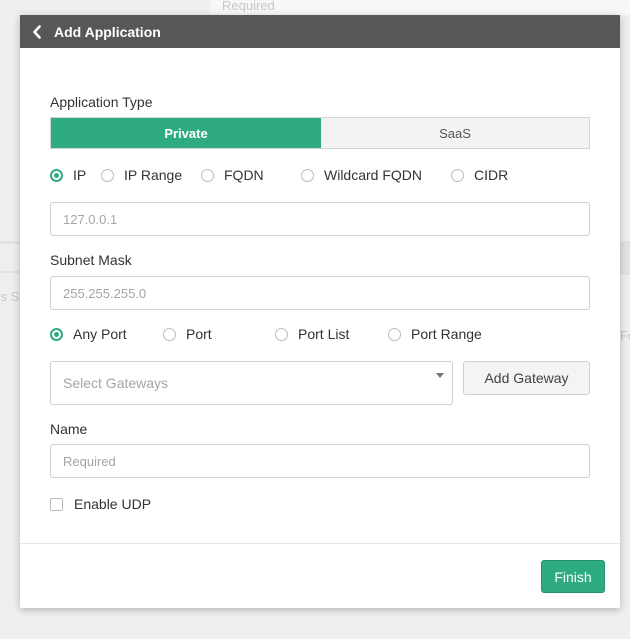 This screenshot has width=630, height=639. I want to click on type-option-saas: SaaS, so click(455, 133).